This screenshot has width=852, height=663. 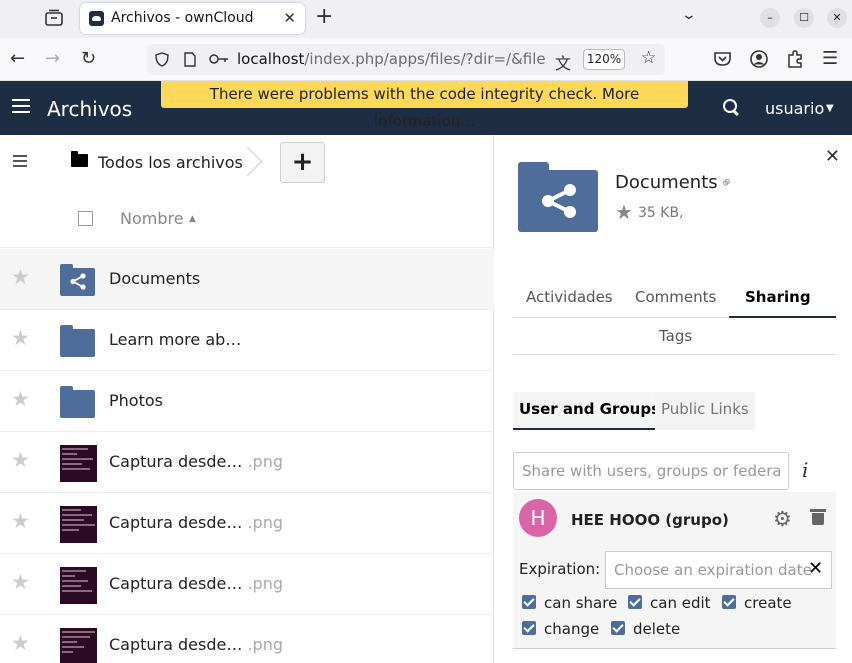 I want to click on app-navigation-toggle-icon, so click(x=20, y=161).